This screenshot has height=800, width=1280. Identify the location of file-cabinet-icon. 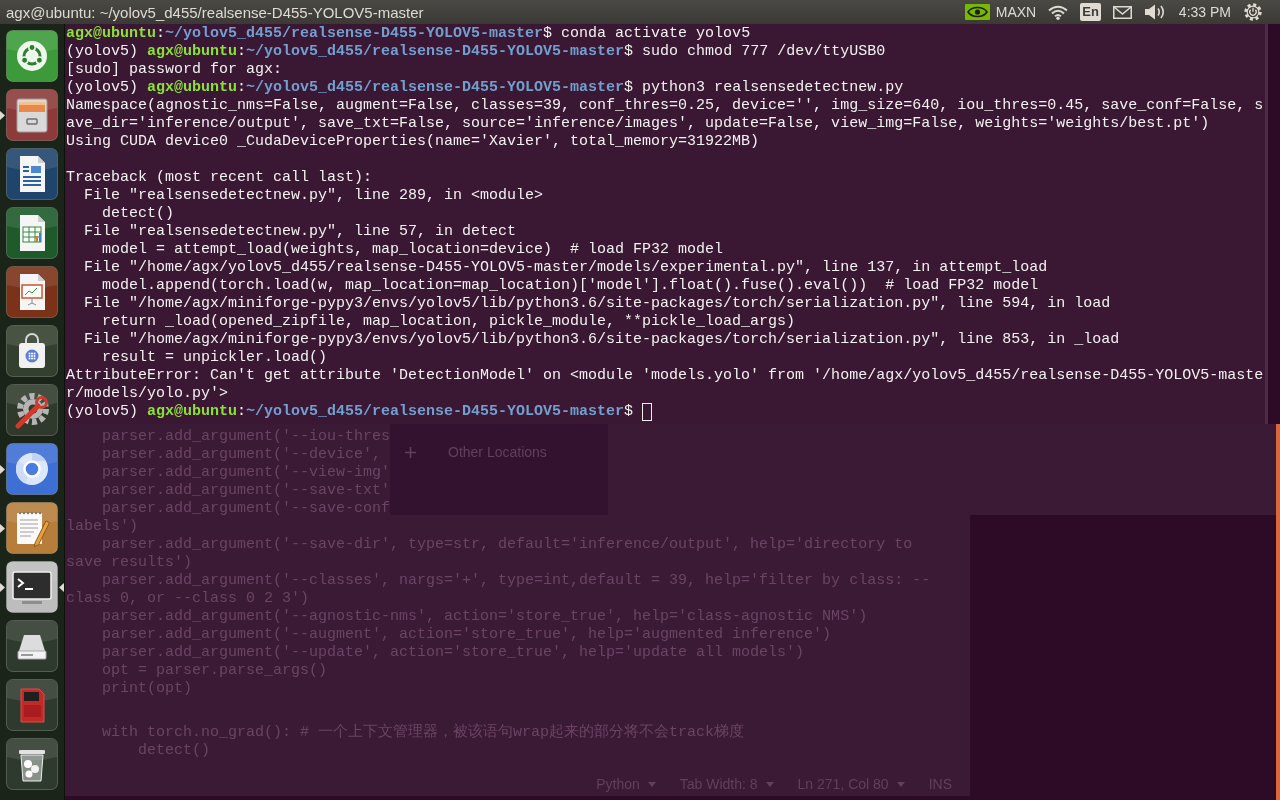
(32, 115).